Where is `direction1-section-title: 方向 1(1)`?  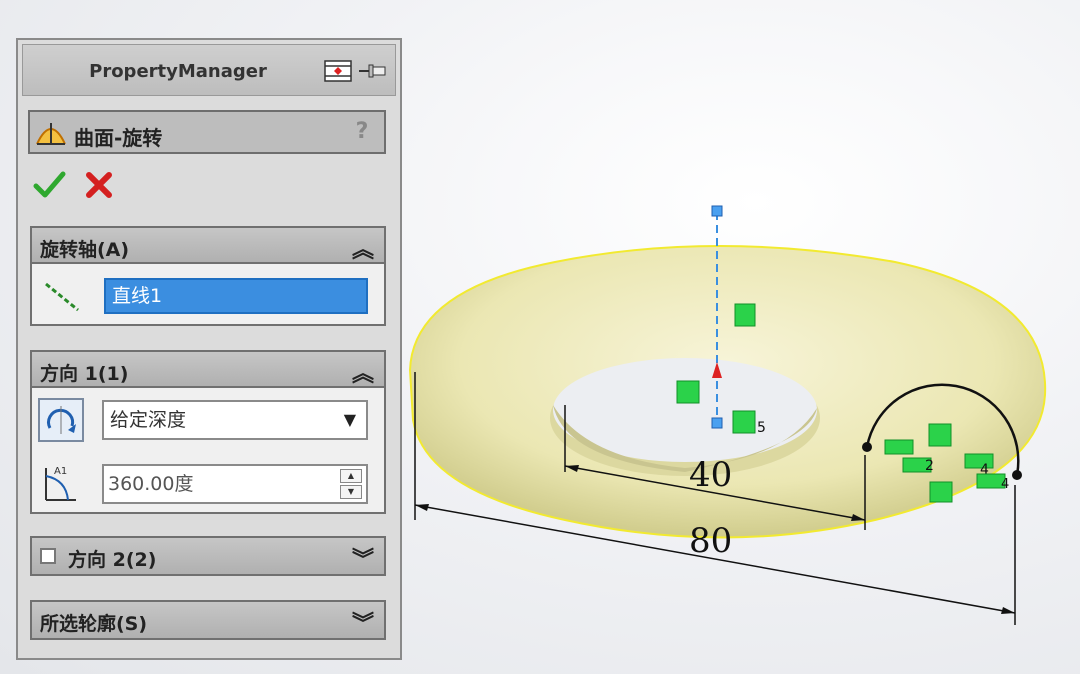
direction1-section-title: 方向 1(1) is located at coordinates (84, 374).